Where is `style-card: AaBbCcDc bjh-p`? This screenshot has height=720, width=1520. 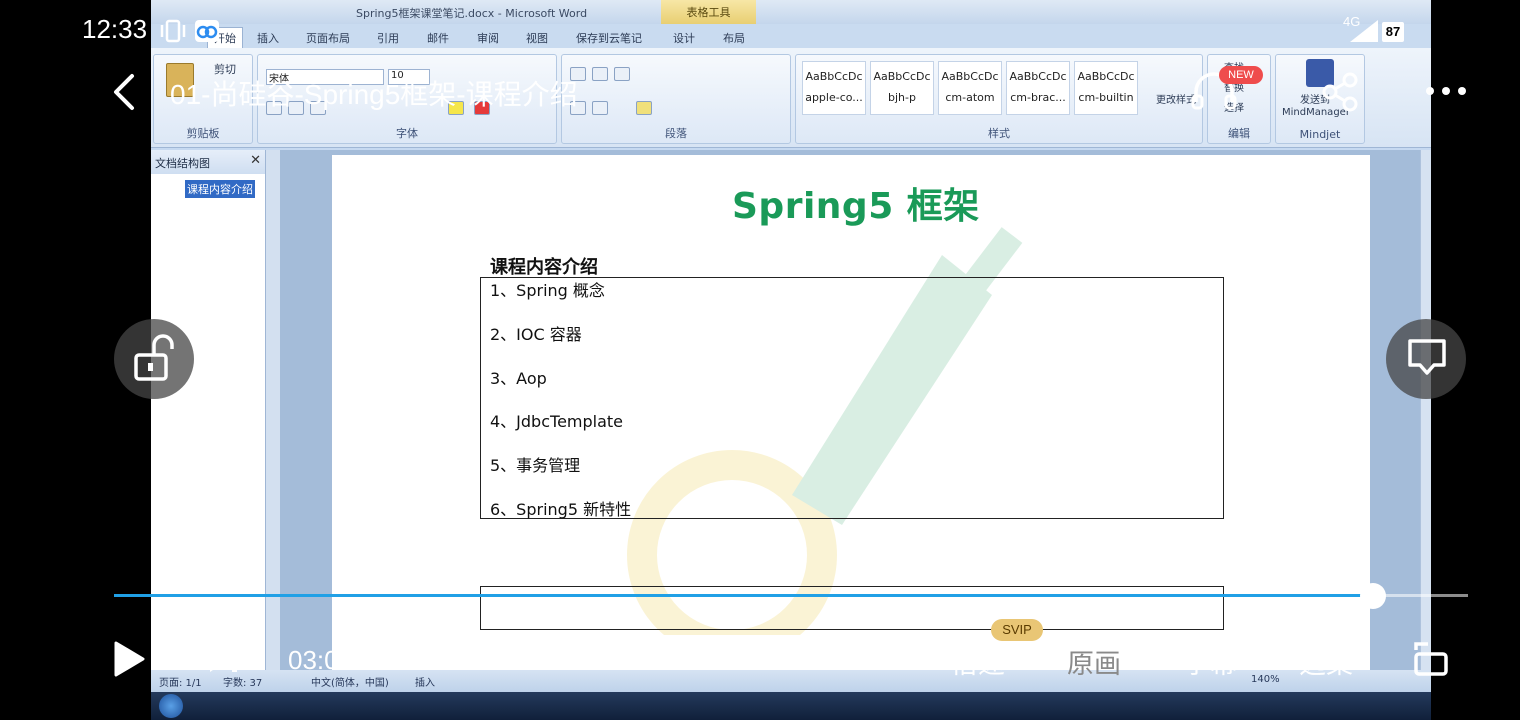 style-card: AaBbCcDc bjh-p is located at coordinates (902, 88).